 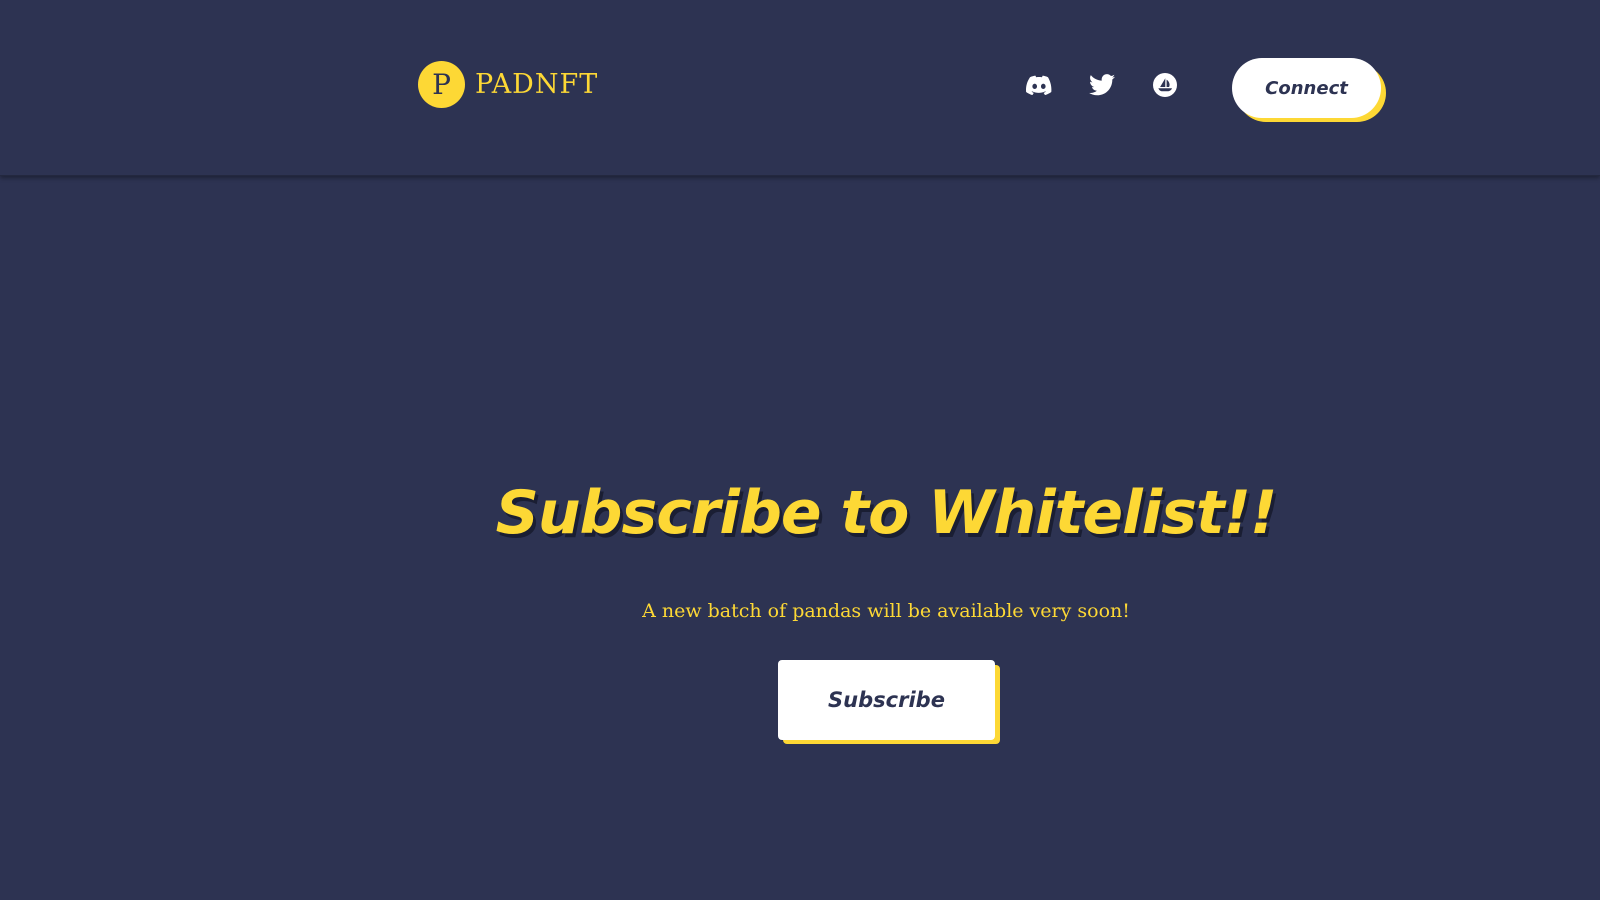 What do you see at coordinates (886, 700) in the screenshot?
I see `subscribe-button: Subscribe` at bounding box center [886, 700].